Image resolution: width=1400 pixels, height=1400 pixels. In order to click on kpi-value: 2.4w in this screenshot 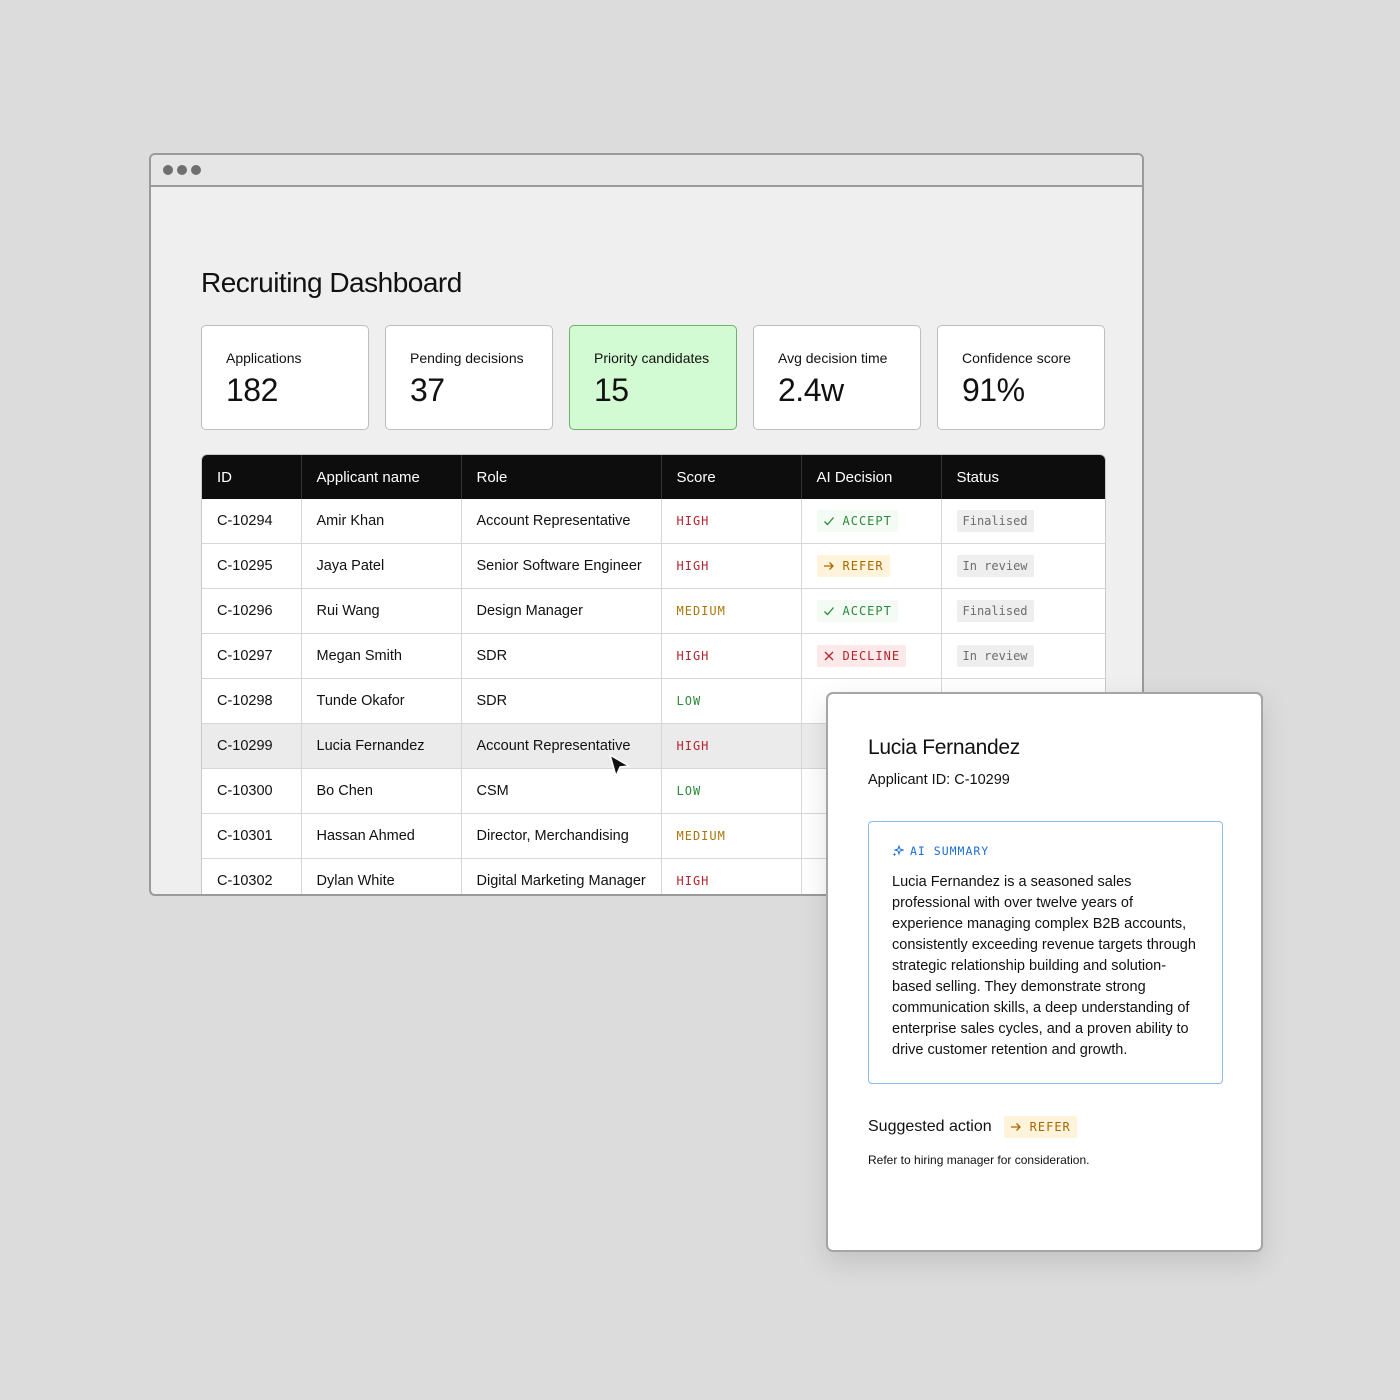, I will do `click(811, 390)`.